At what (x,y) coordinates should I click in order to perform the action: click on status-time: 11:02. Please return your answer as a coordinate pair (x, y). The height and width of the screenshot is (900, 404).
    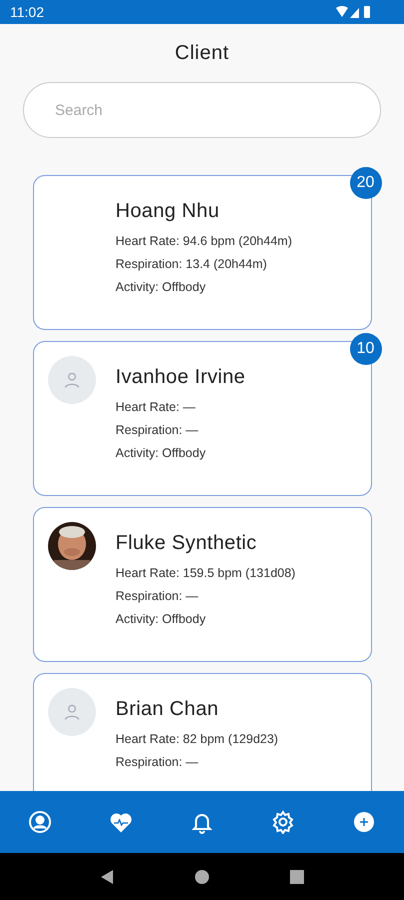
    Looking at the image, I should click on (27, 12).